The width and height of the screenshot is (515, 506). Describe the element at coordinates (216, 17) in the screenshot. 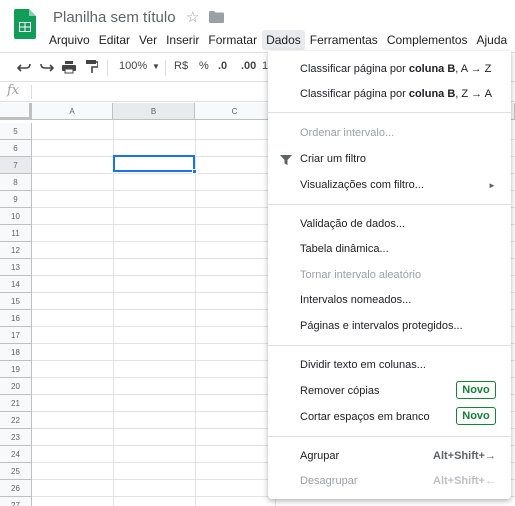

I see `folder-icon` at that location.